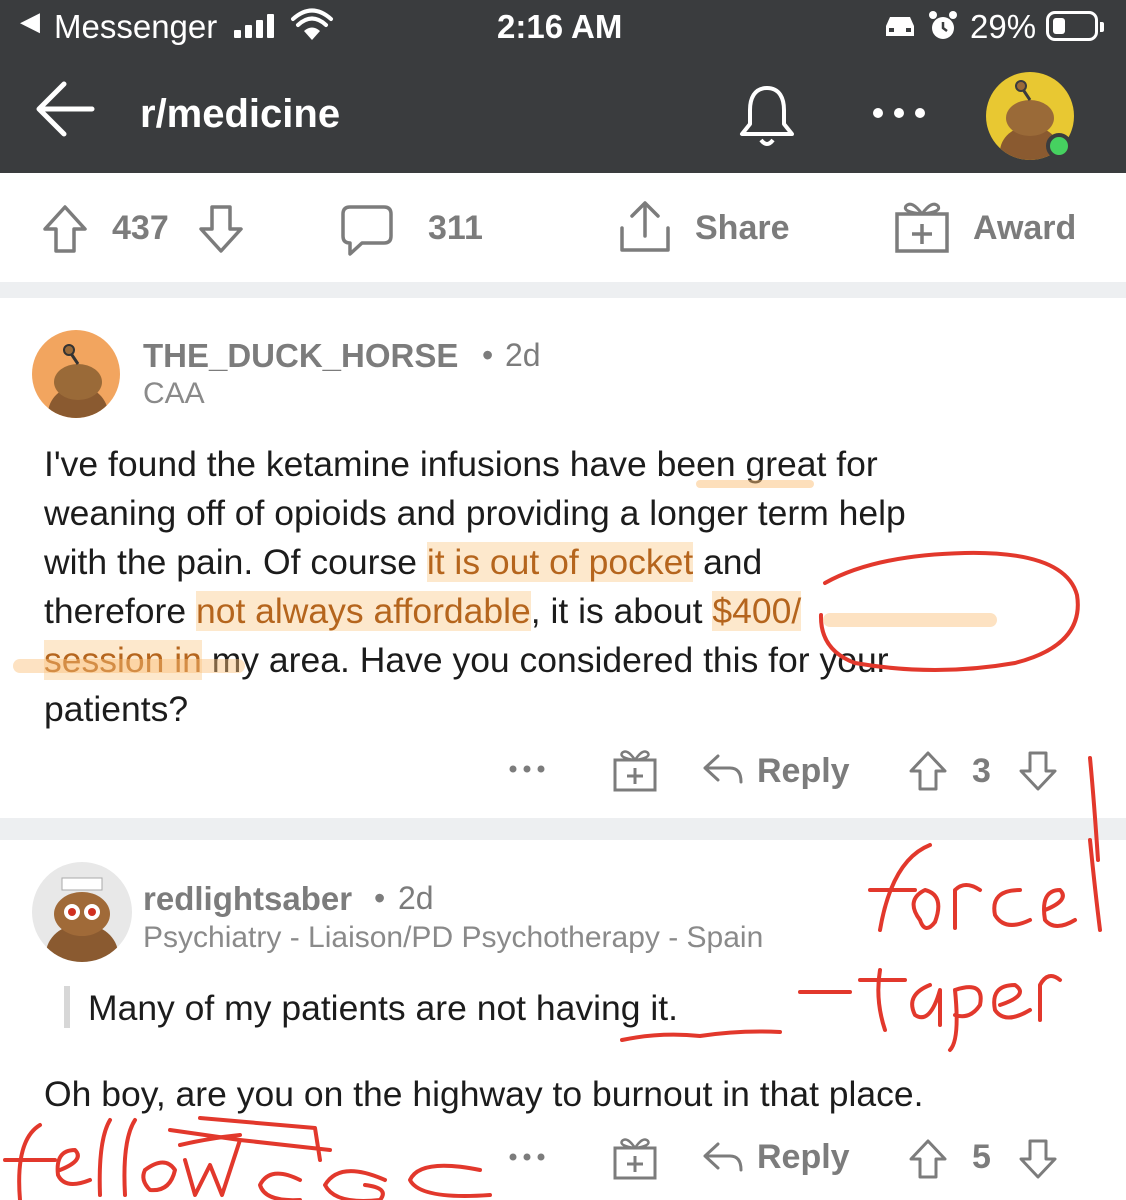  What do you see at coordinates (943, 25) in the screenshot?
I see `alarm-icon` at bounding box center [943, 25].